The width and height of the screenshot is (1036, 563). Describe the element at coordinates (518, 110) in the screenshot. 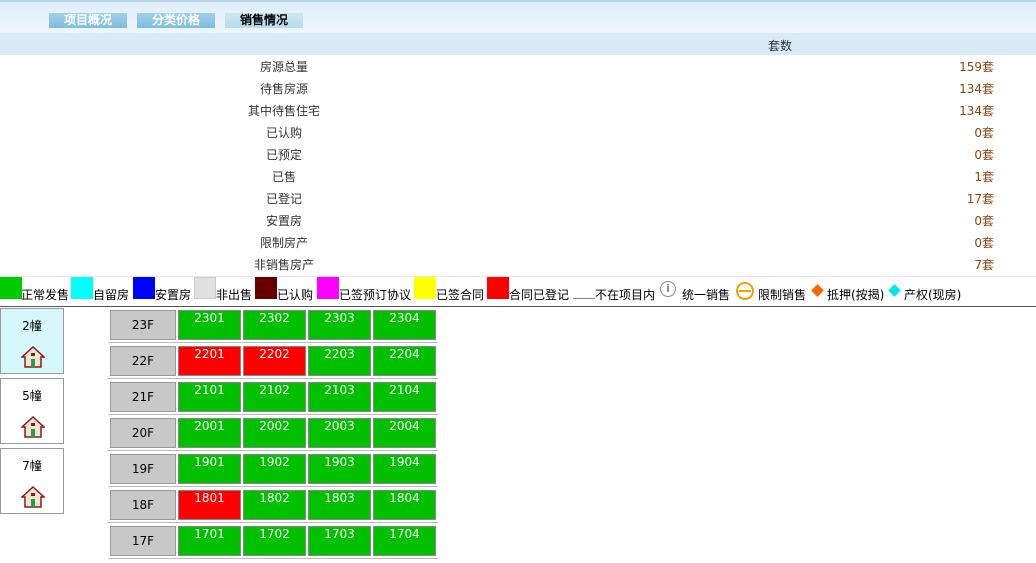

I see `stat-row: 其中待售住宅 134套` at that location.